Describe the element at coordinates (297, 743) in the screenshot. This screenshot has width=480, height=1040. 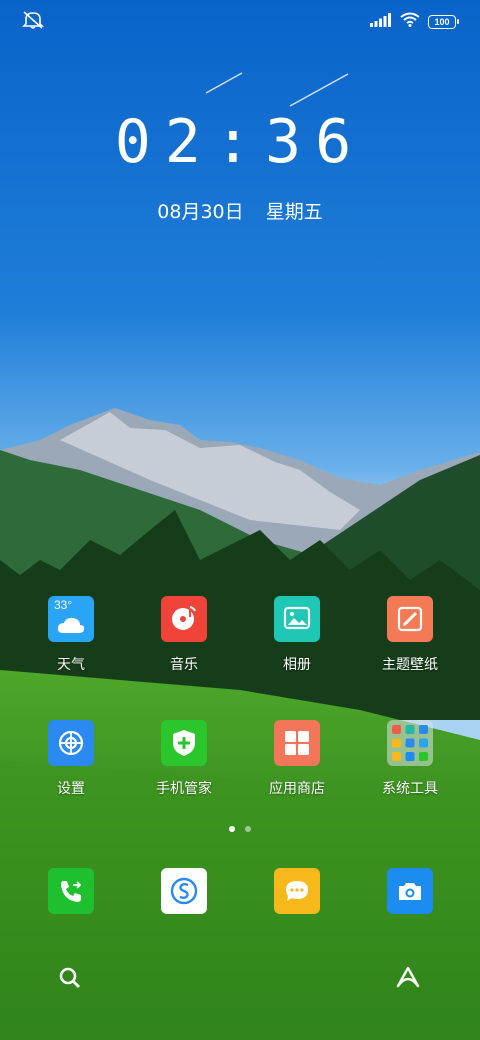
I see `appstore-icon` at that location.